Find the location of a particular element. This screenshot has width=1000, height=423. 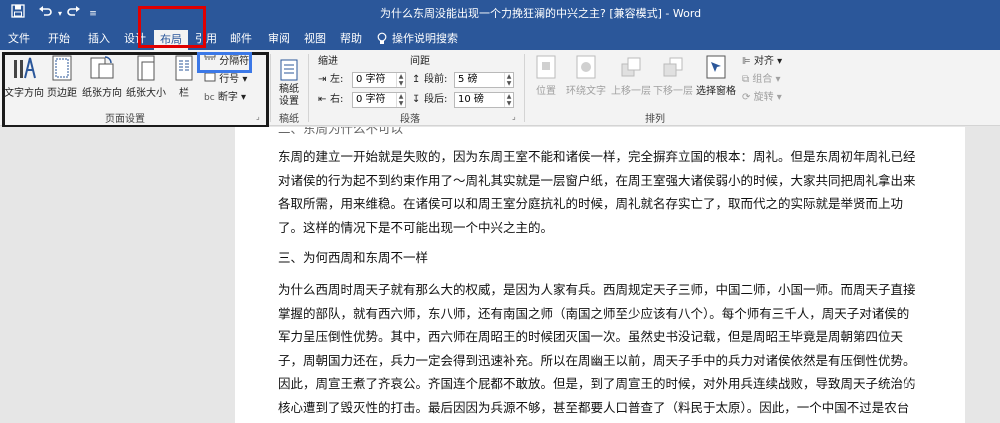

indent-right-icon: ⇤ is located at coordinates (322, 99).